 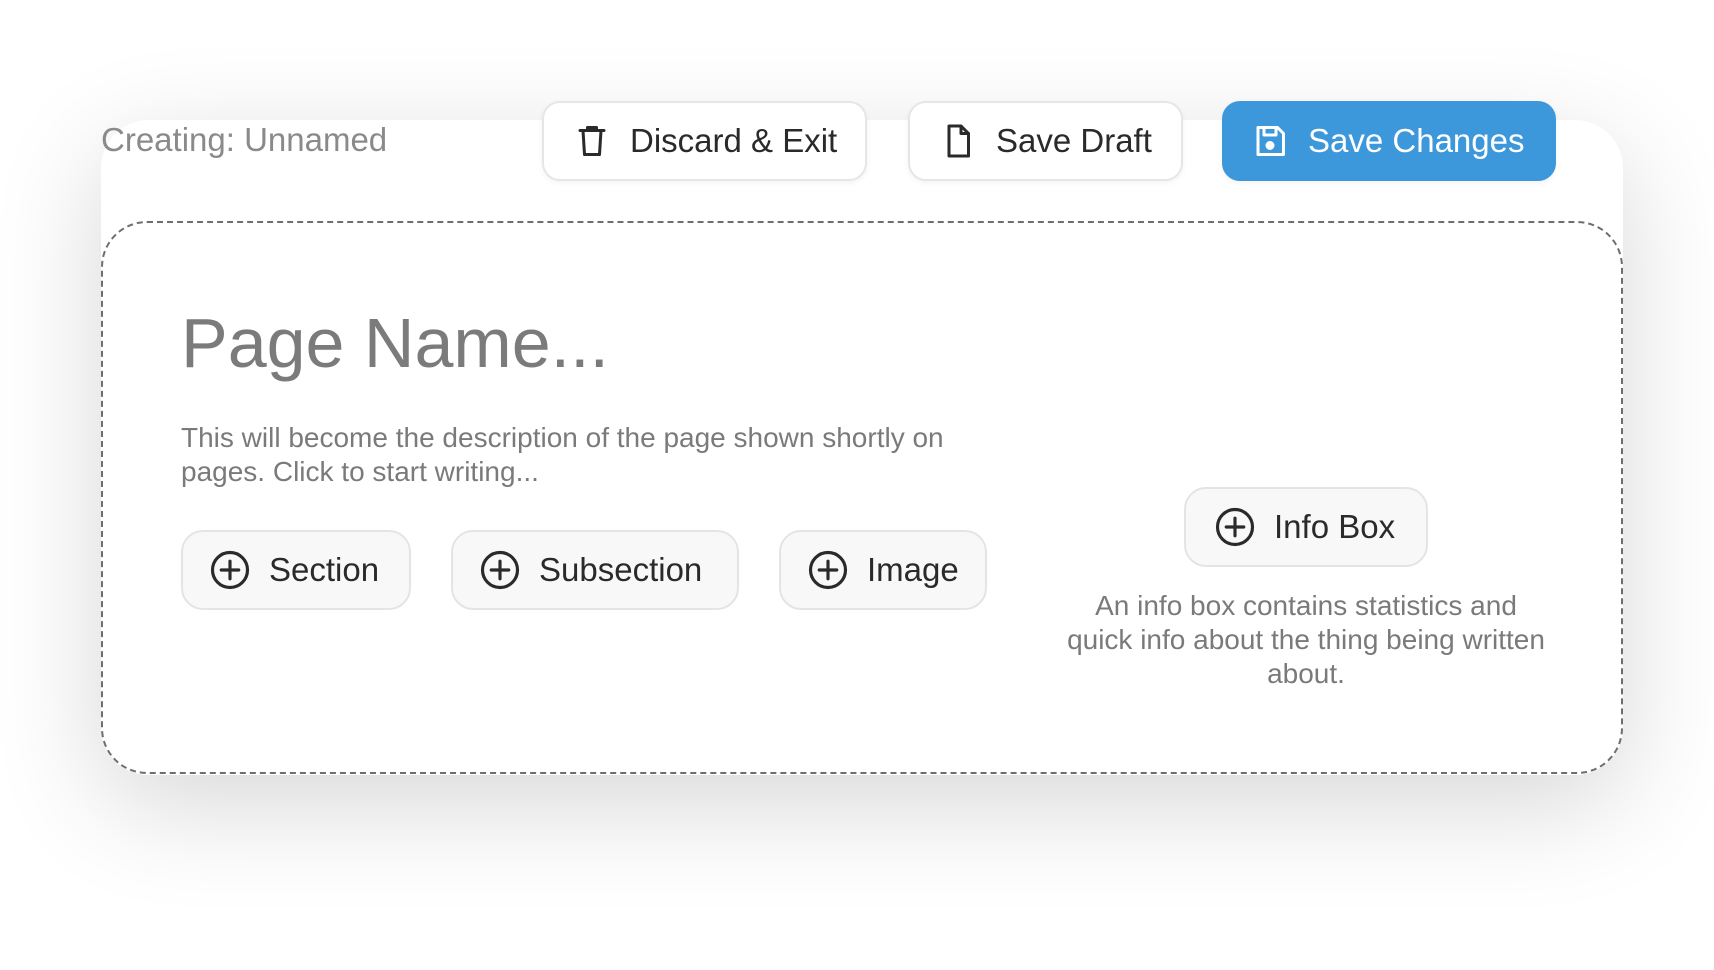 I want to click on trash-icon, so click(x=592, y=141).